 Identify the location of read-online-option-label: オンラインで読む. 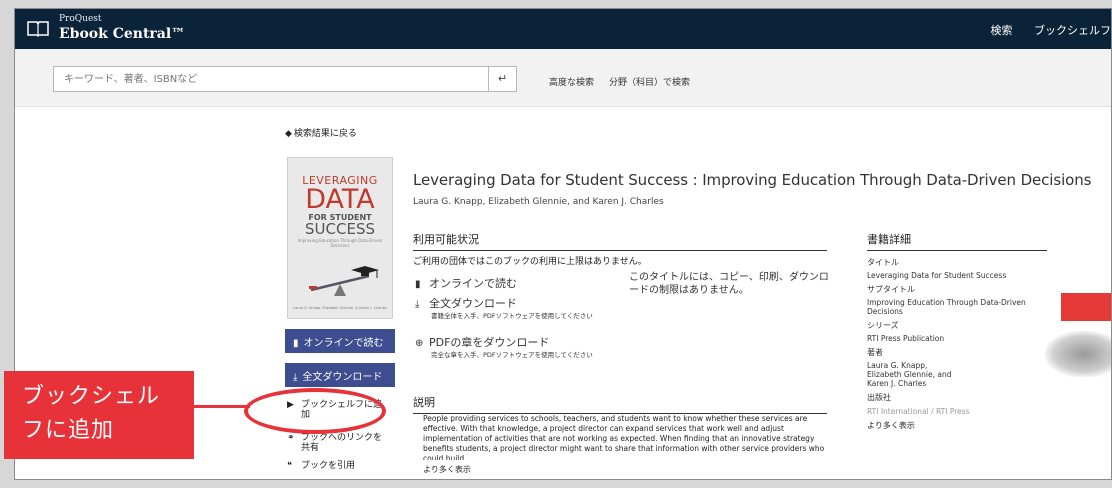
(473, 283).